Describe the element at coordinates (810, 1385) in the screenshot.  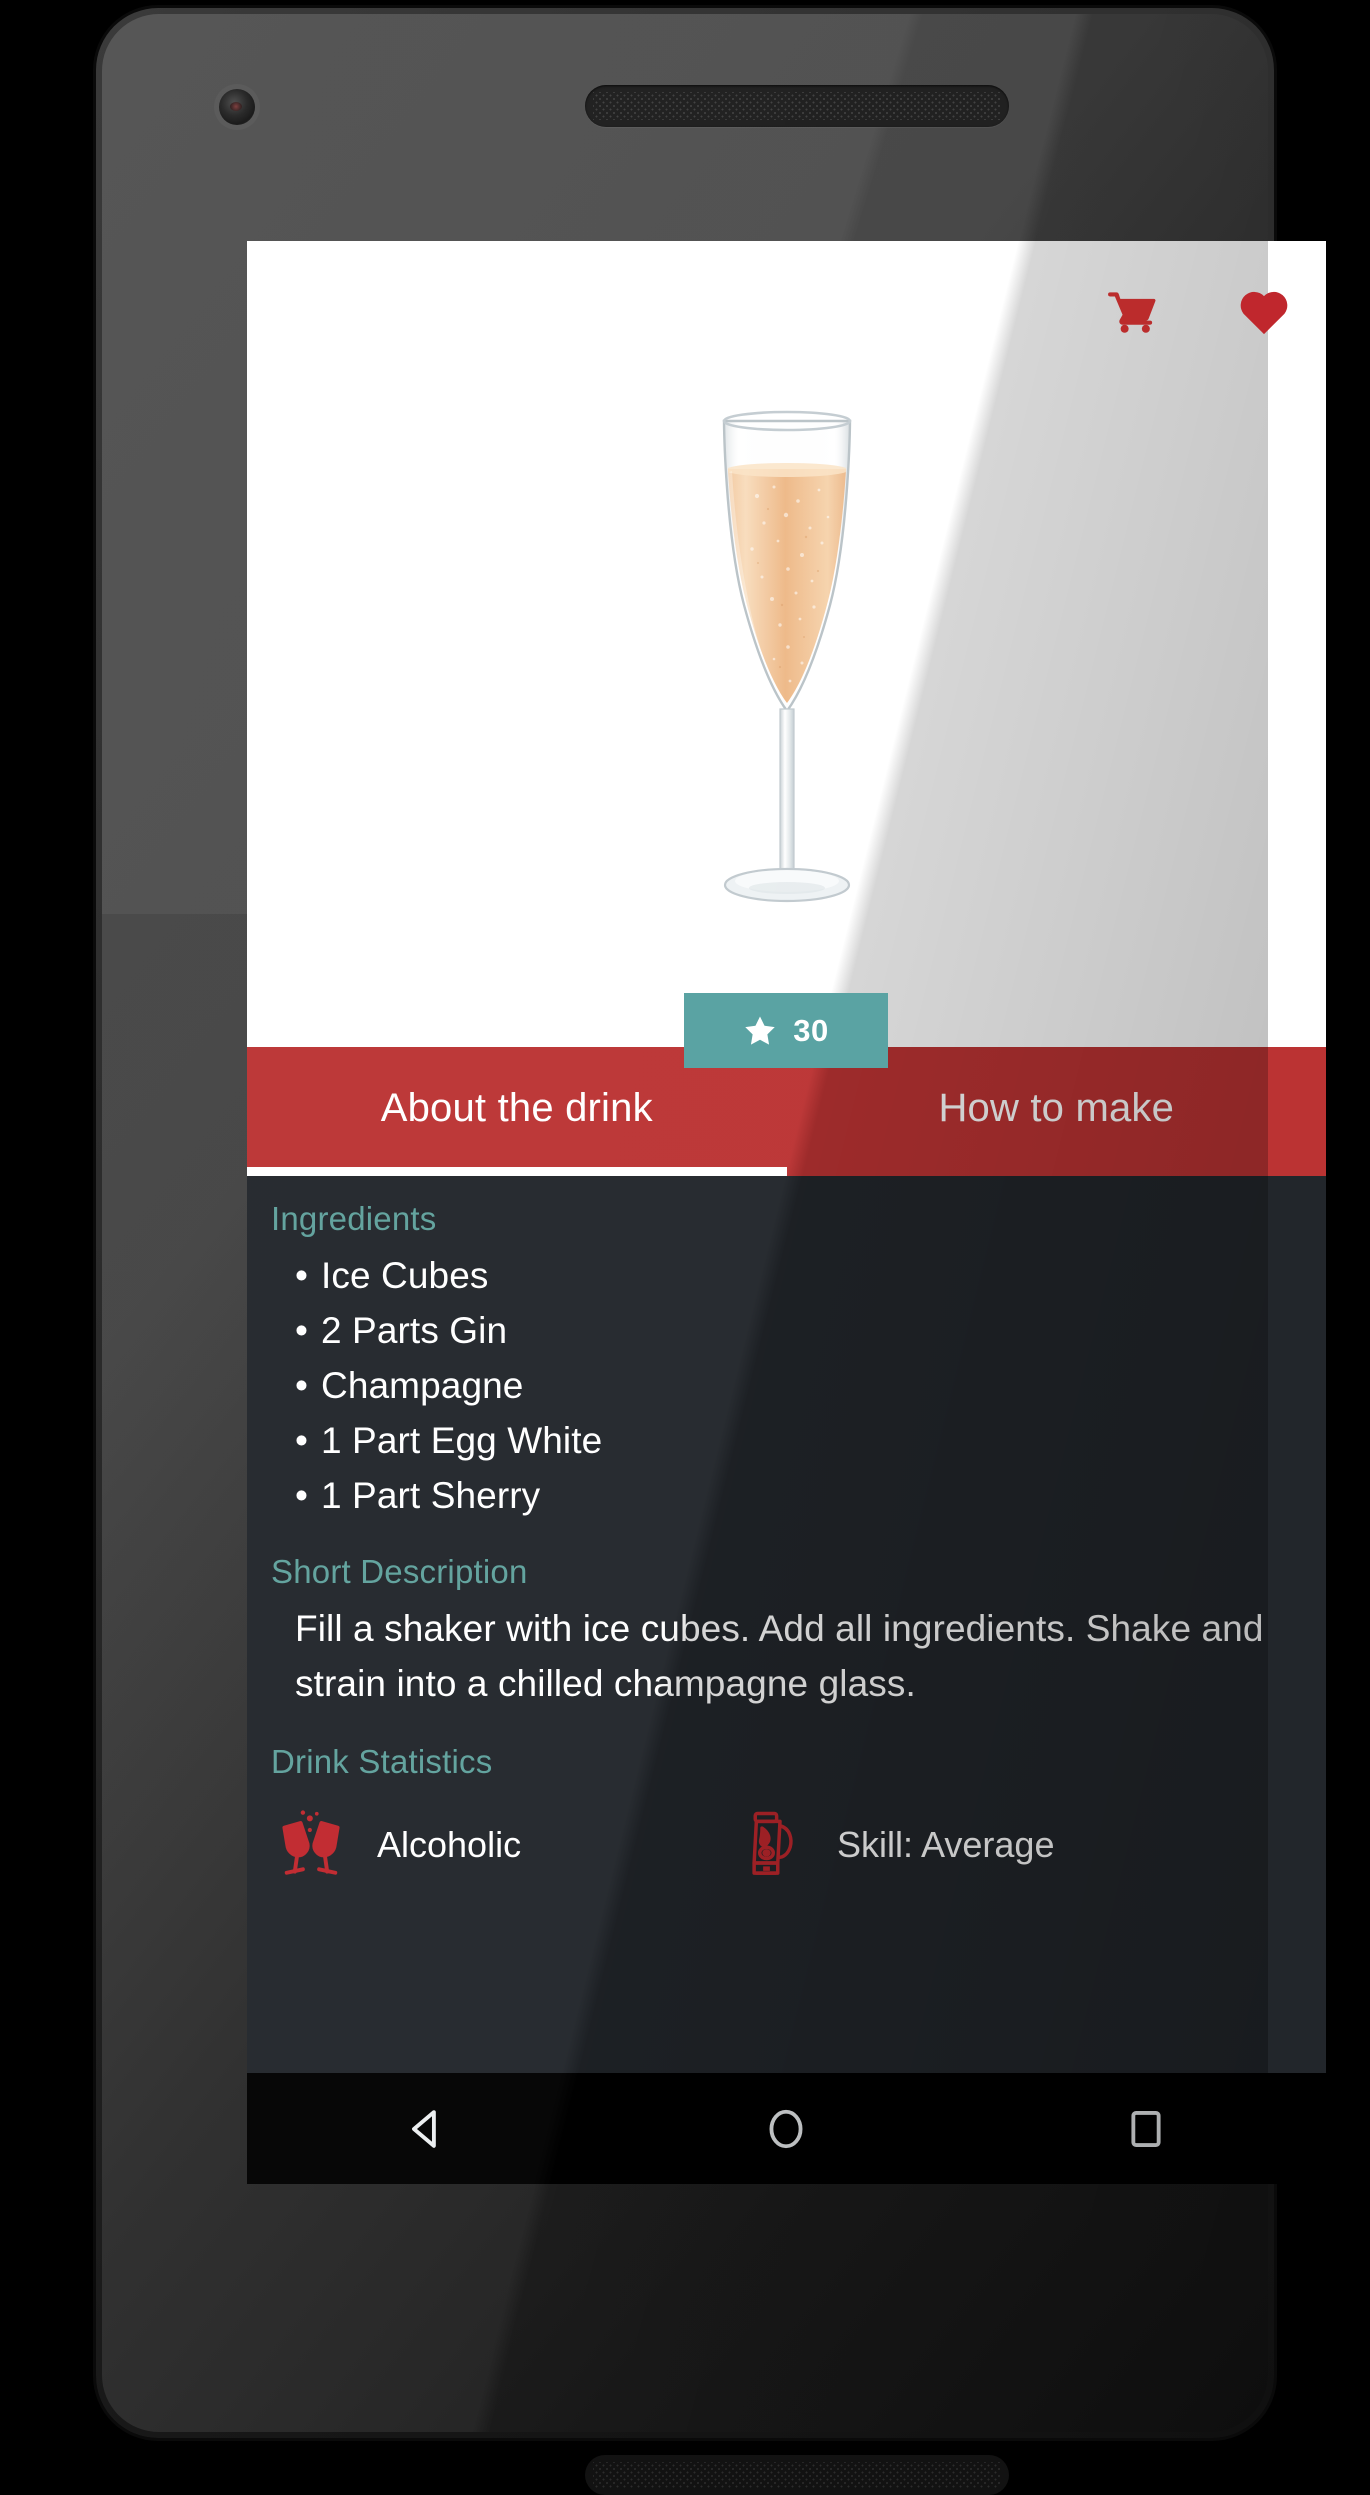
I see `list-item: Champagne` at that location.